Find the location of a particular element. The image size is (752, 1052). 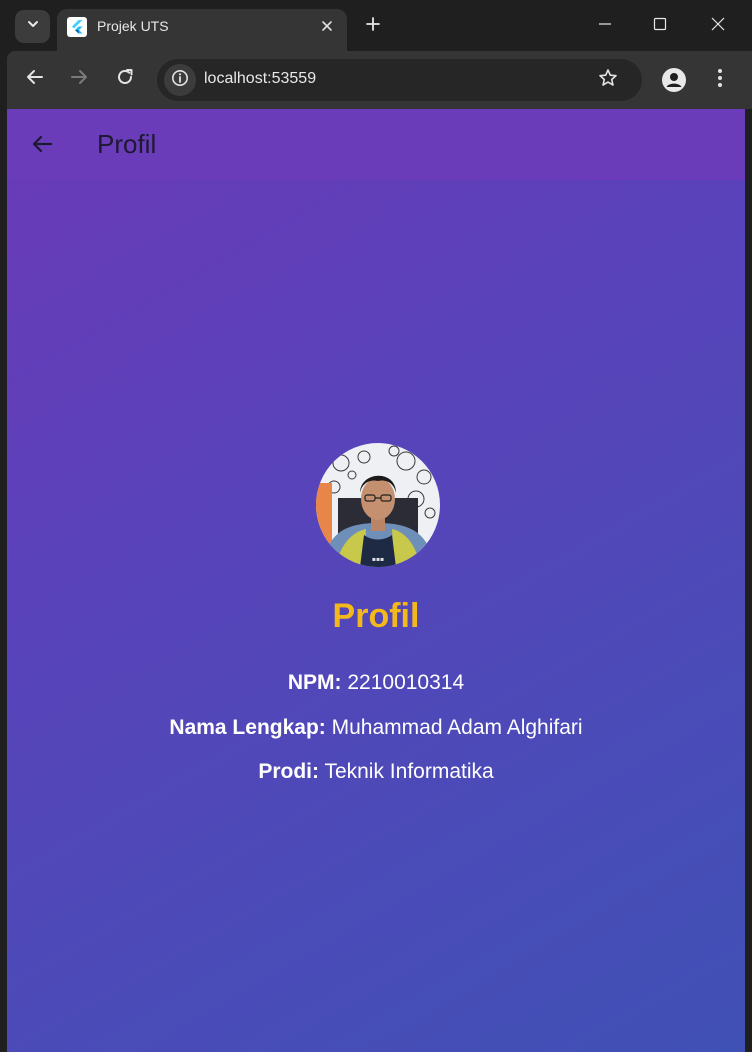

maximize-icon is located at coordinates (660, 26).